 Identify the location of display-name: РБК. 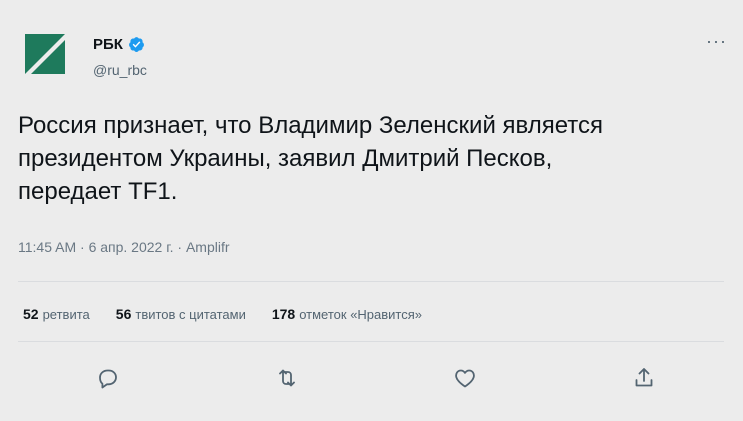
(108, 44).